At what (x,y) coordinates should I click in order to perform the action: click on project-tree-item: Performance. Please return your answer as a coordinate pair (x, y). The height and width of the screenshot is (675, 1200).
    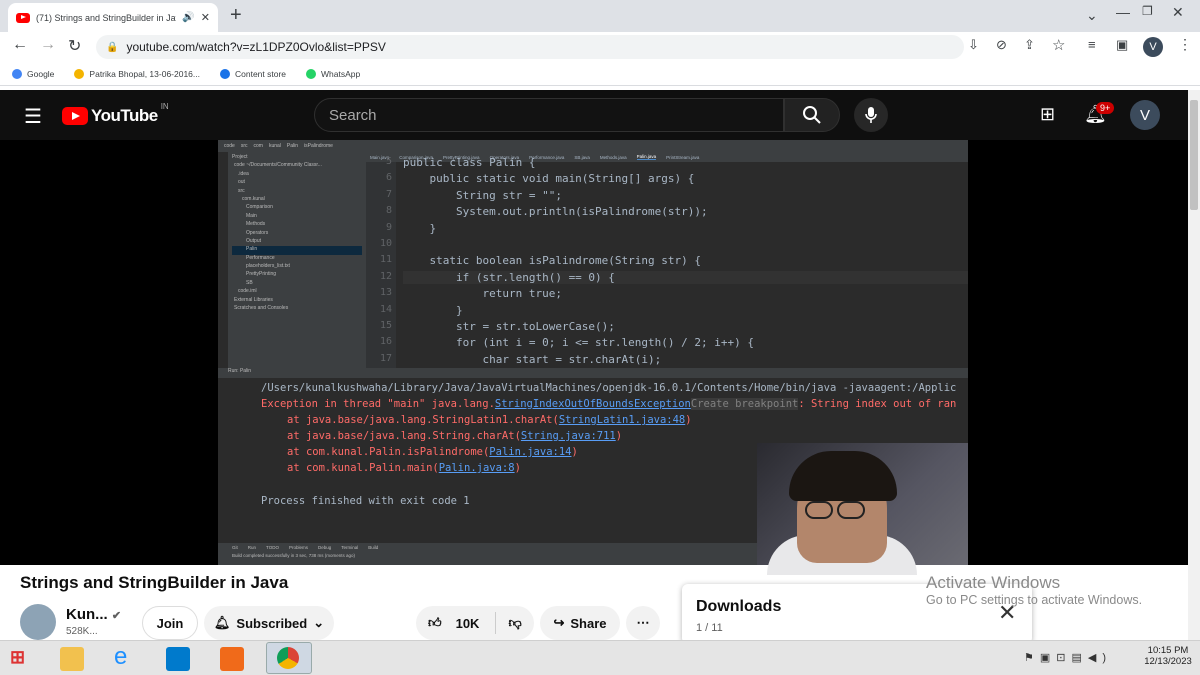
    Looking at the image, I should click on (260, 257).